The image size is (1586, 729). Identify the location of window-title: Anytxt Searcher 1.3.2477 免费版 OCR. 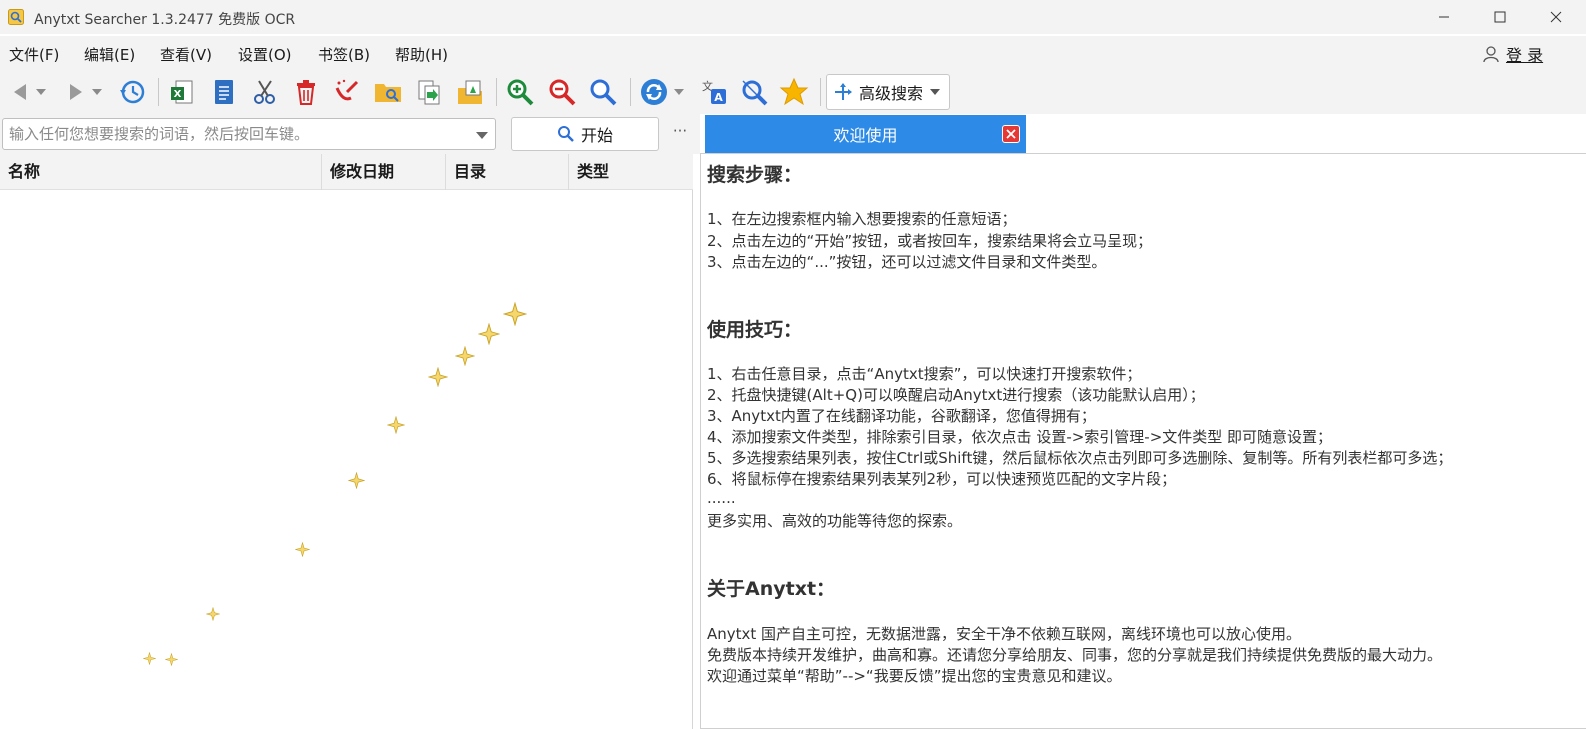
(165, 20).